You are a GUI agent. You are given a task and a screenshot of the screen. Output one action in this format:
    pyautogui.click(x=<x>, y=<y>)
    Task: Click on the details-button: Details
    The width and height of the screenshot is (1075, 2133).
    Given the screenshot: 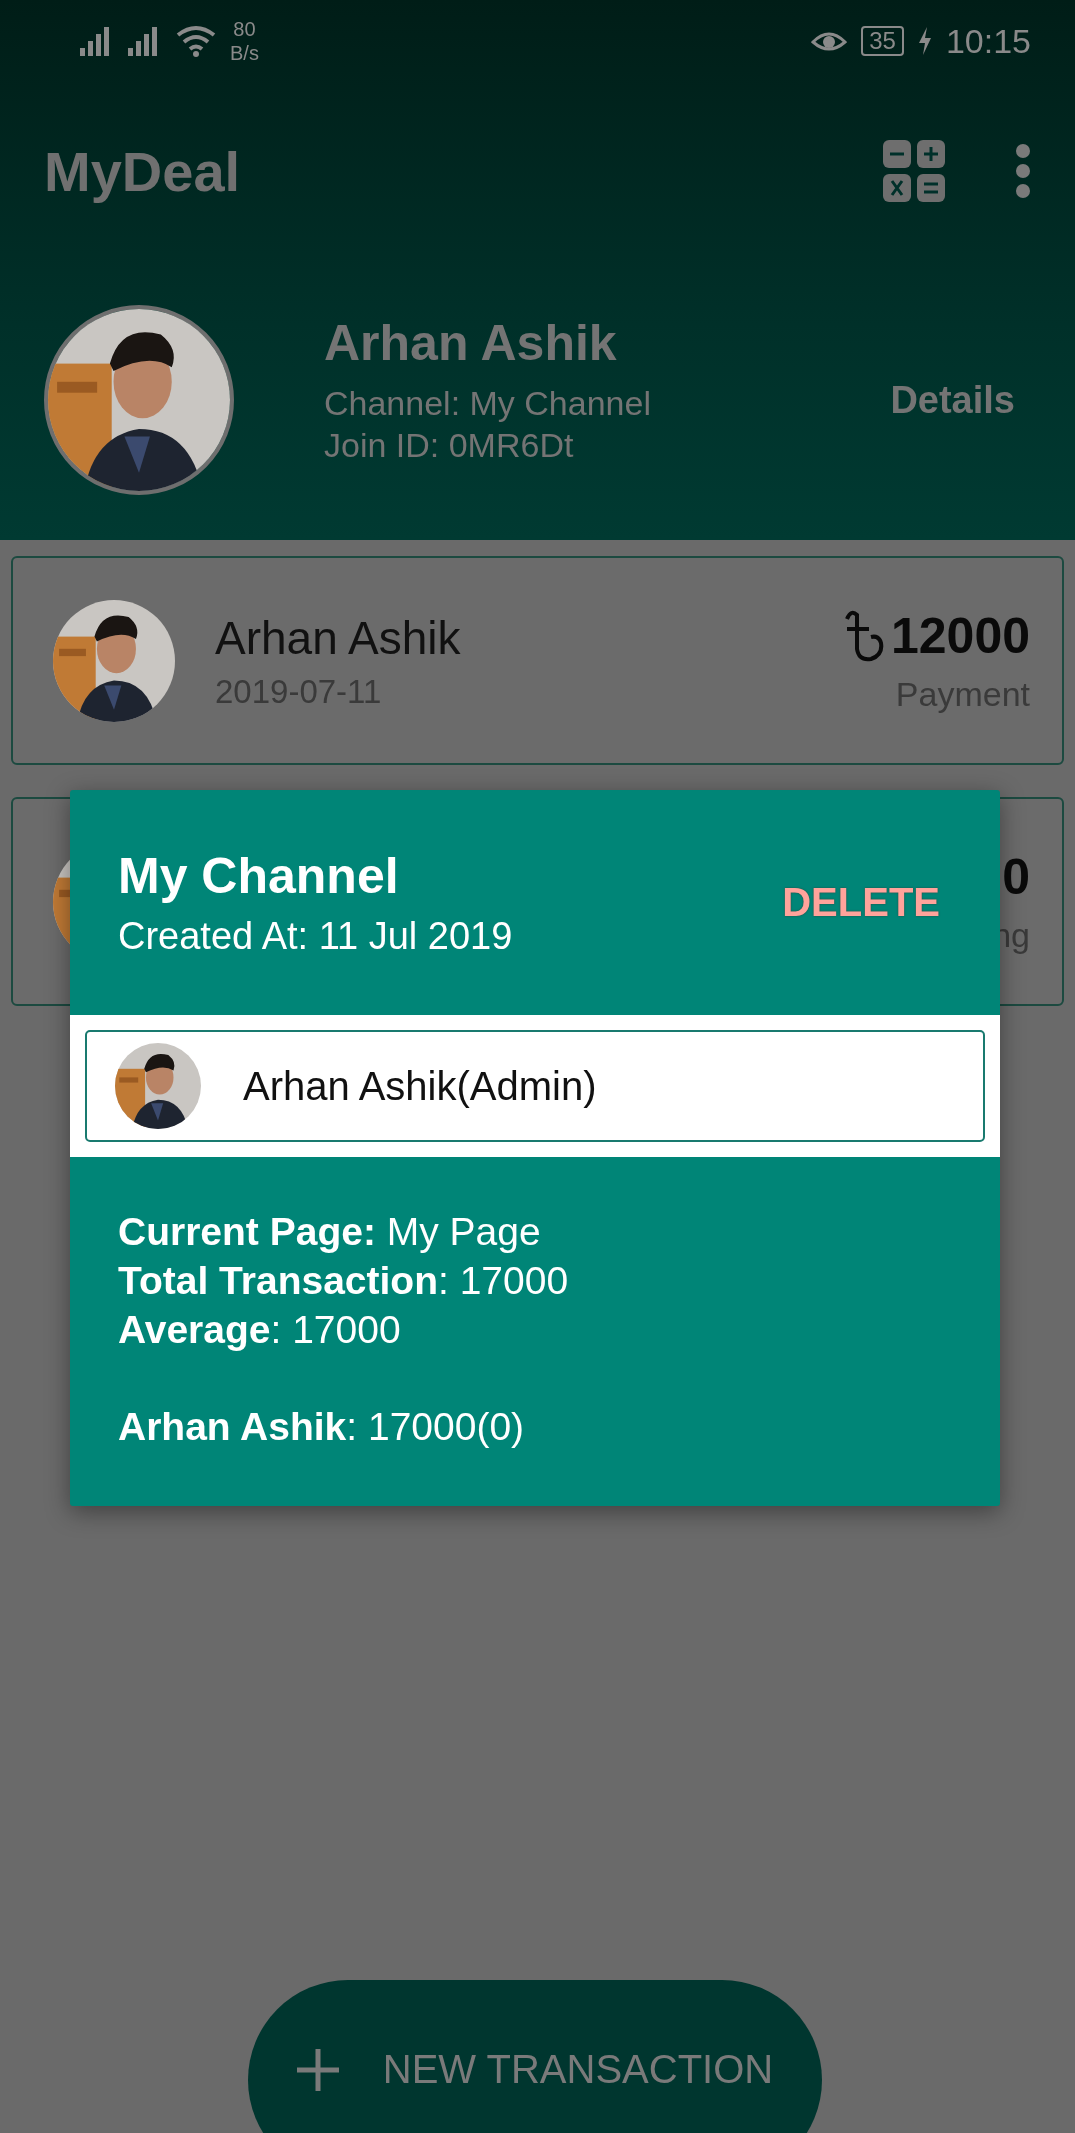 What is the action you would take?
    pyautogui.click(x=952, y=400)
    